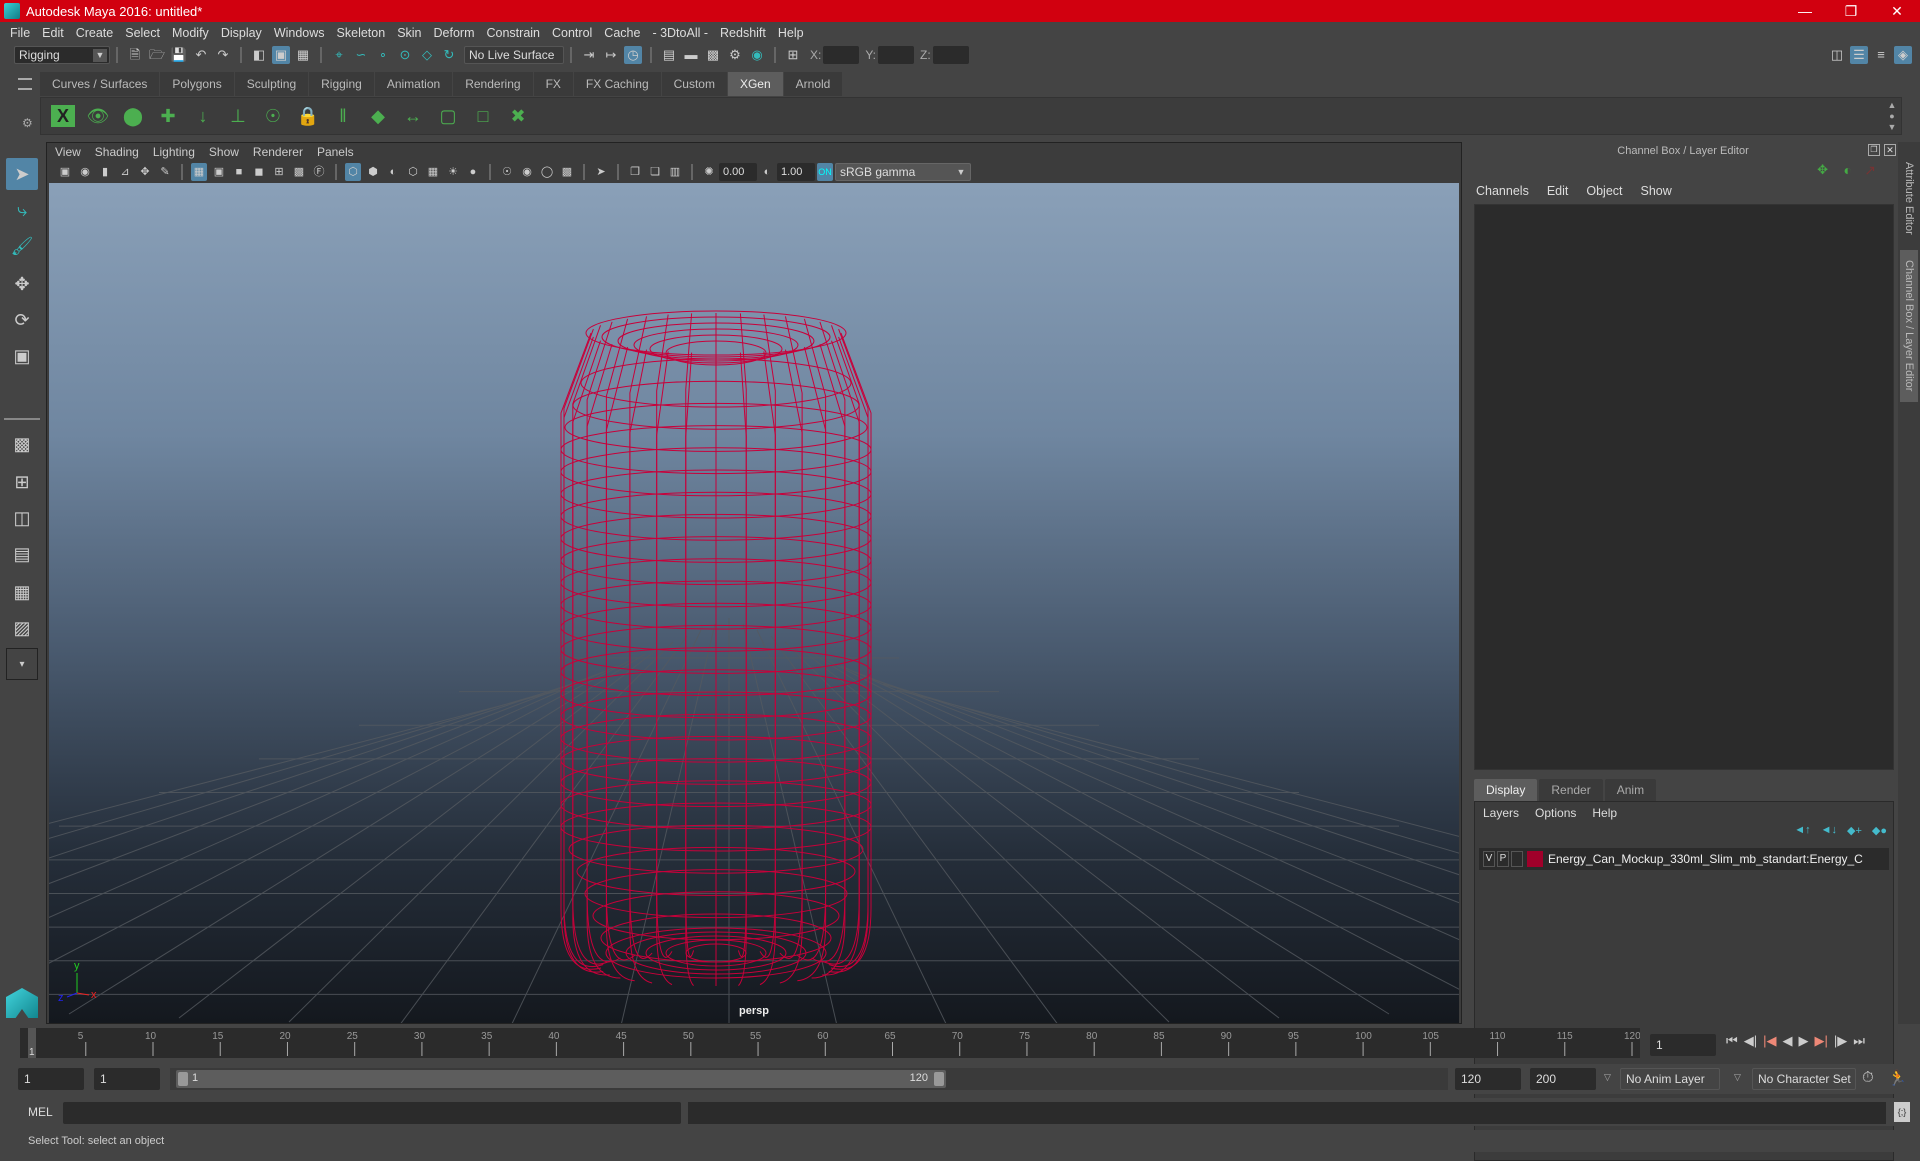 The width and height of the screenshot is (1920, 1161). I want to click on range-slider-handle: 1 120, so click(561, 1079).